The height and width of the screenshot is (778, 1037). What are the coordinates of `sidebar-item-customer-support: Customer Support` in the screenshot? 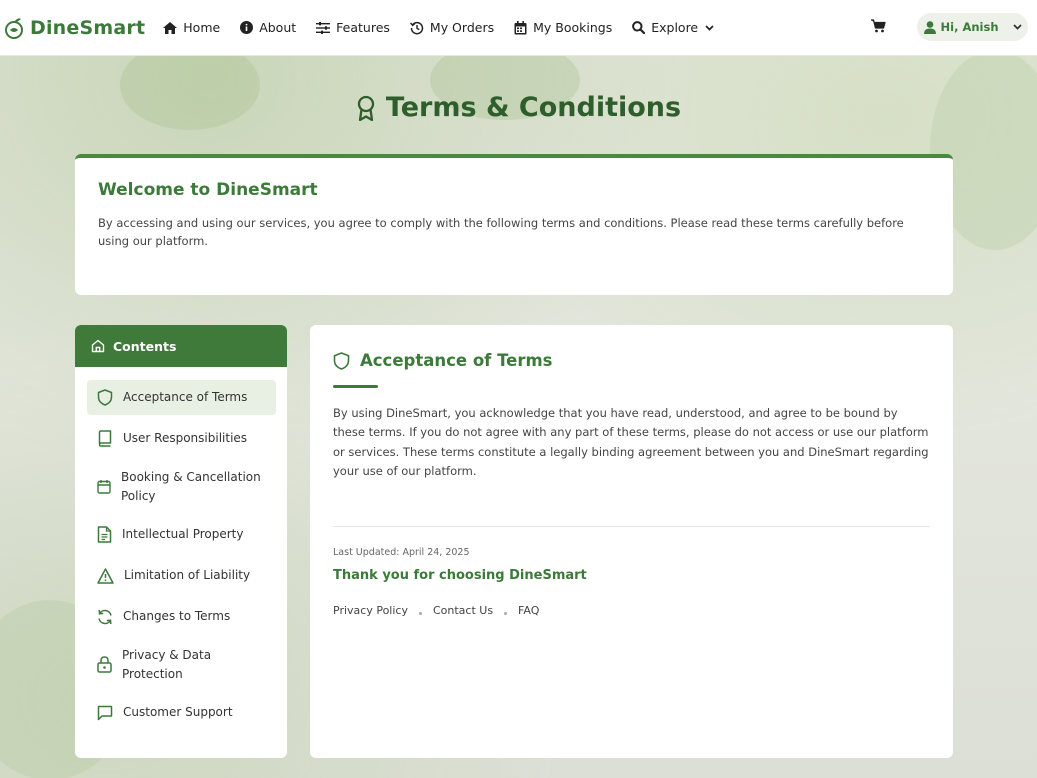 It's located at (181, 712).